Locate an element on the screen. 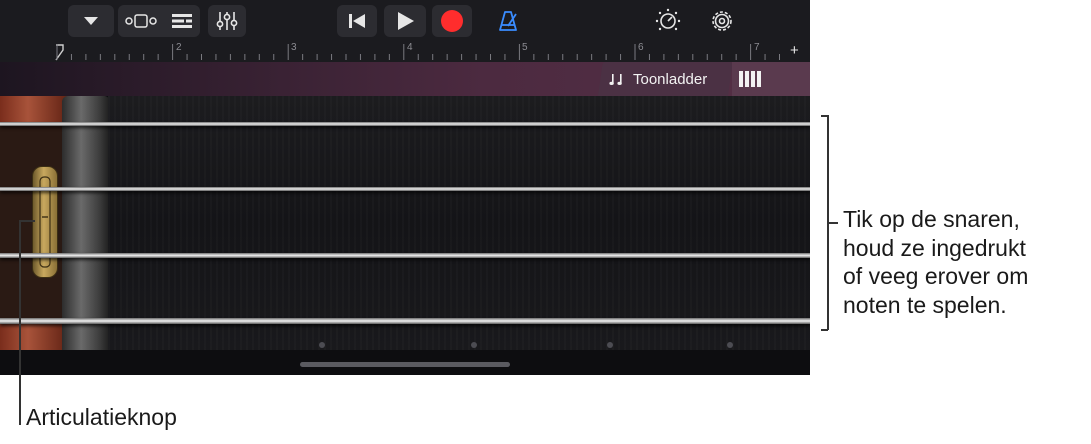 The image size is (1091, 444). articulation-knob-callout: Articulatieknop is located at coordinates (101, 417).